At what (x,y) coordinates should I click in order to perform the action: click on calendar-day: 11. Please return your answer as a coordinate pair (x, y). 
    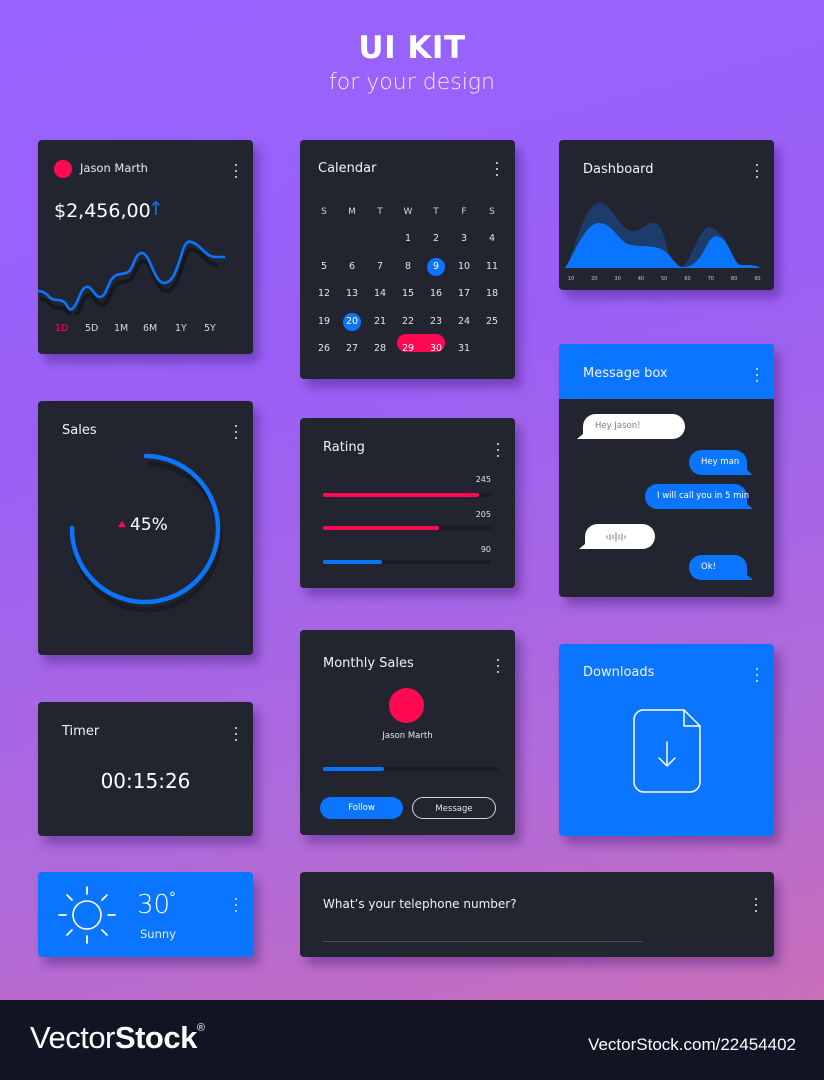
    Looking at the image, I should click on (492, 267).